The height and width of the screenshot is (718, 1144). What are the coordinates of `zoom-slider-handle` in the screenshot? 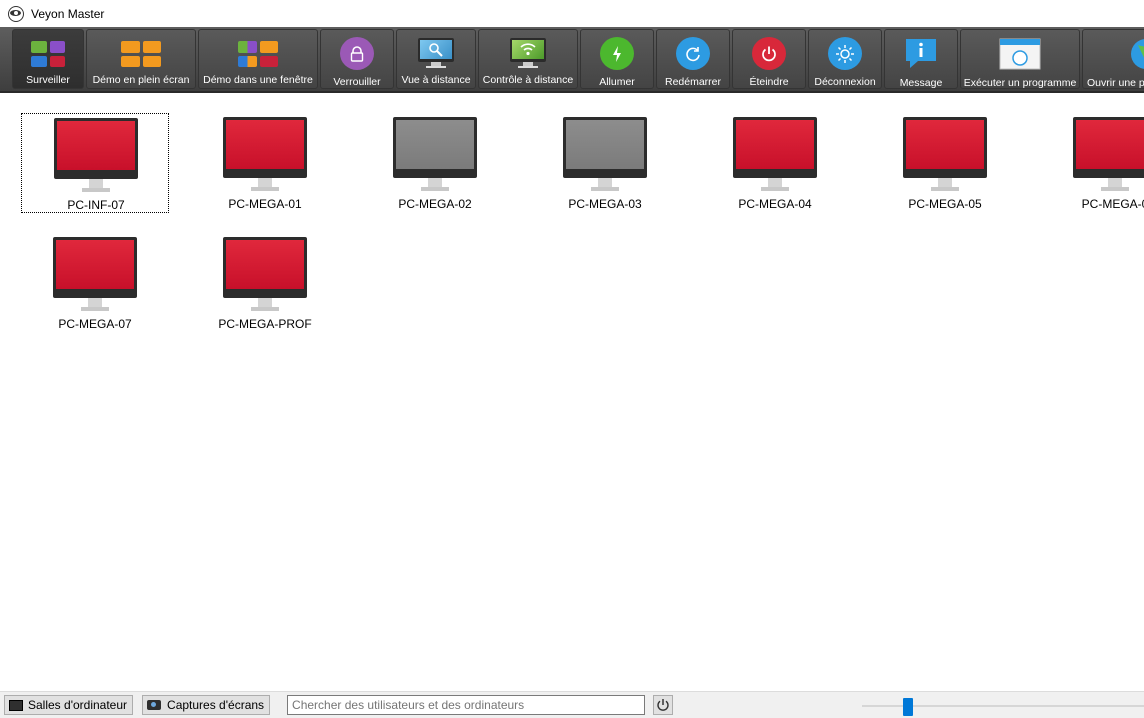 It's located at (908, 707).